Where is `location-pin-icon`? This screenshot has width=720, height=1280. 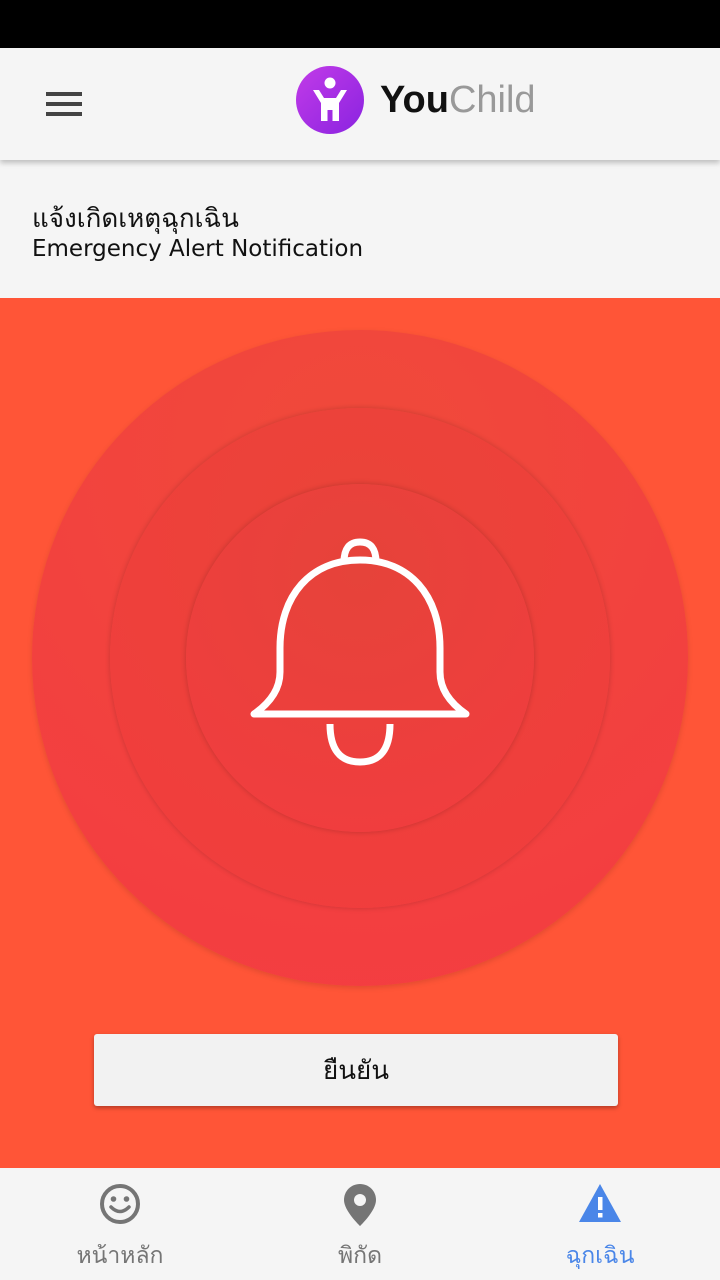
location-pin-icon is located at coordinates (360, 1205).